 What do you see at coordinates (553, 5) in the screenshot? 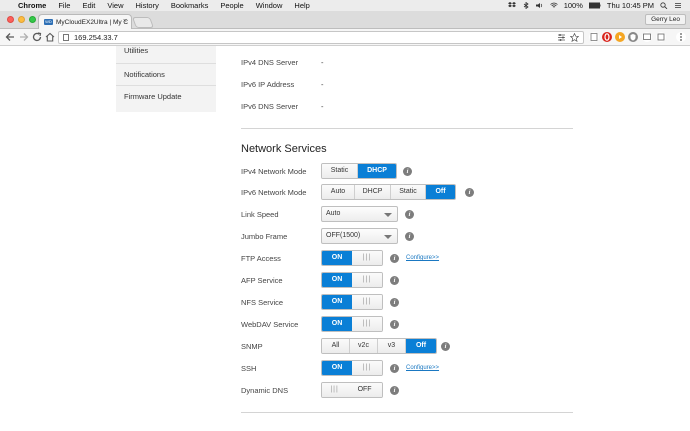
I see `wifi-icon` at bounding box center [553, 5].